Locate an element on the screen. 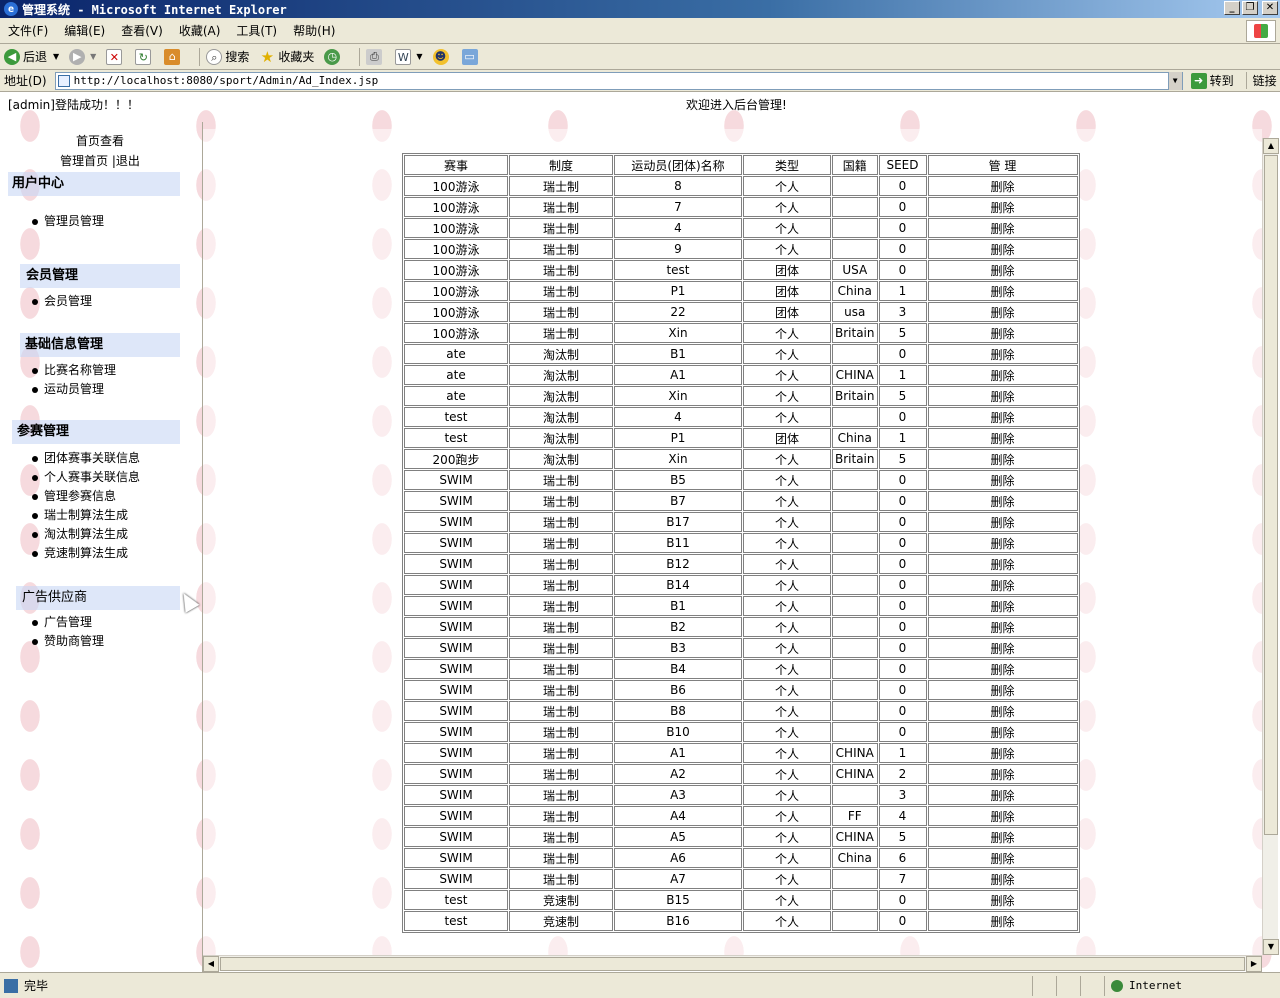 The width and height of the screenshot is (1280, 998). sidebar-item-label: 竞速制算法生成 is located at coordinates (86, 553).